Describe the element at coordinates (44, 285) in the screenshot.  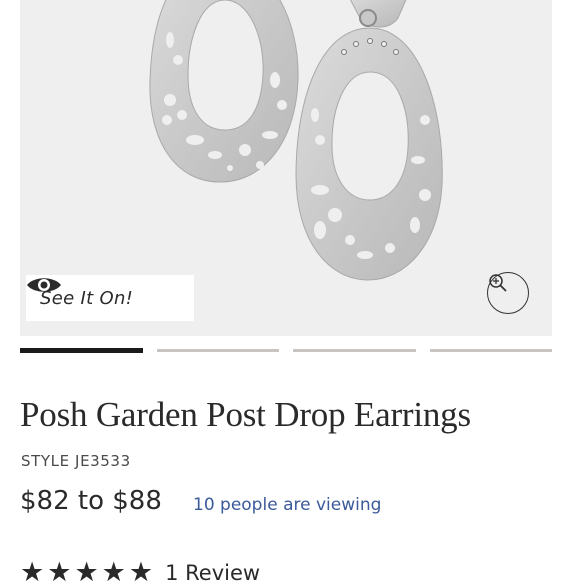
I see `eye-icon` at that location.